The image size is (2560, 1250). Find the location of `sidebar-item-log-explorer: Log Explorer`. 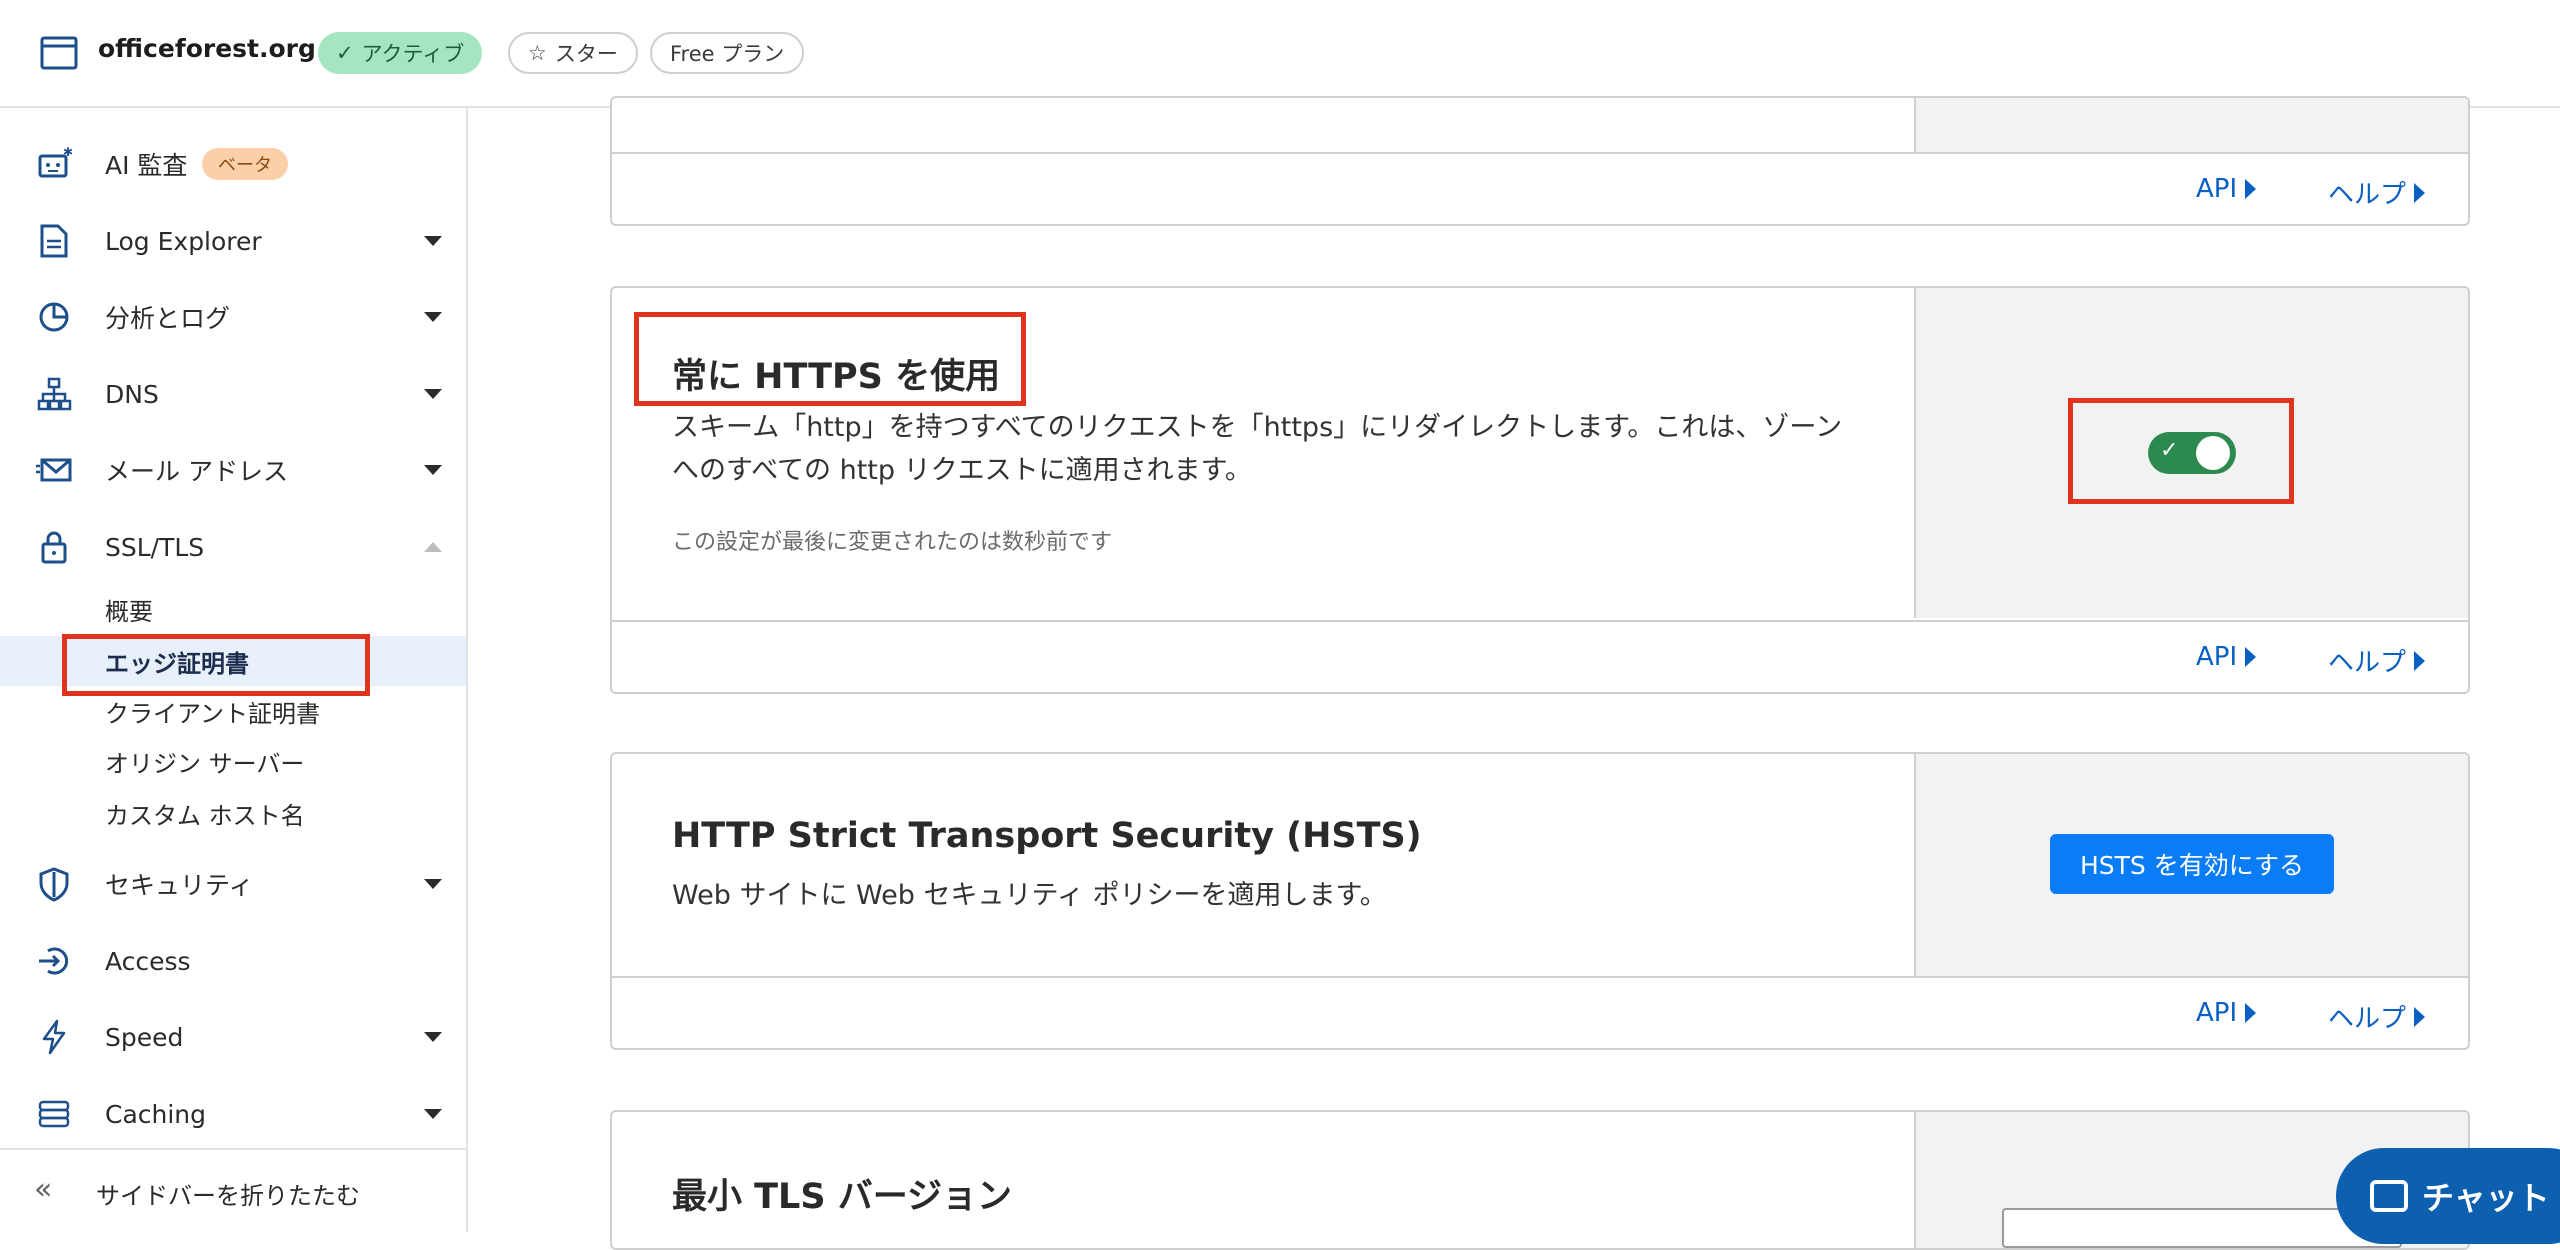

sidebar-item-log-explorer: Log Explorer is located at coordinates (233, 241).